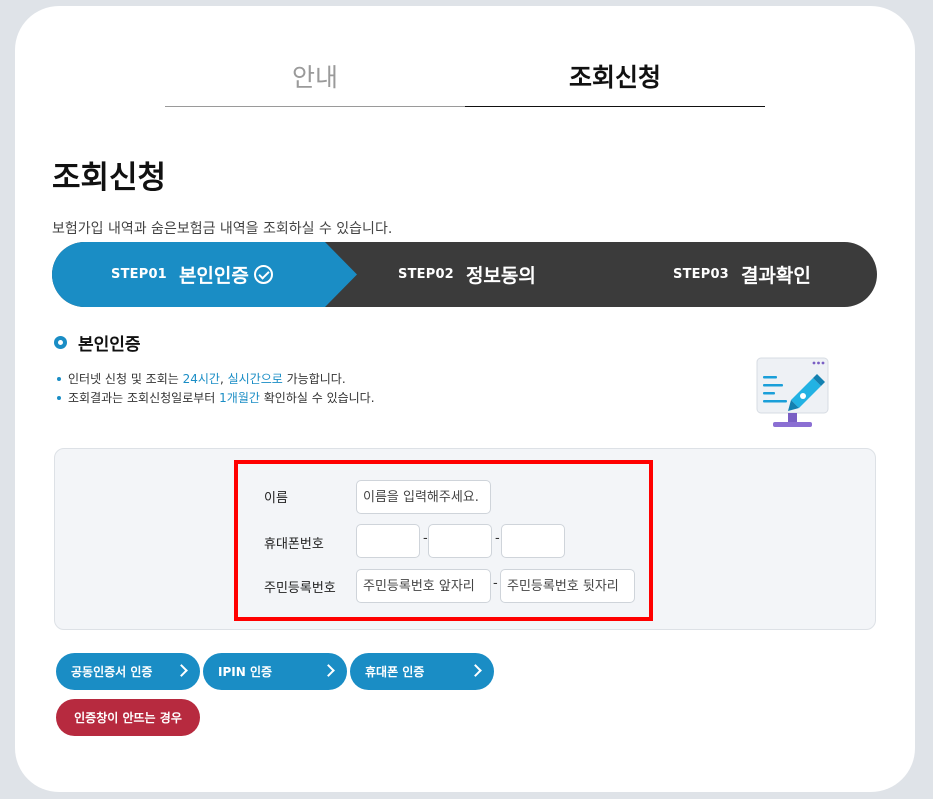 This screenshot has width=933, height=799. What do you see at coordinates (500, 276) in the screenshot?
I see `step-label: 정보동의` at bounding box center [500, 276].